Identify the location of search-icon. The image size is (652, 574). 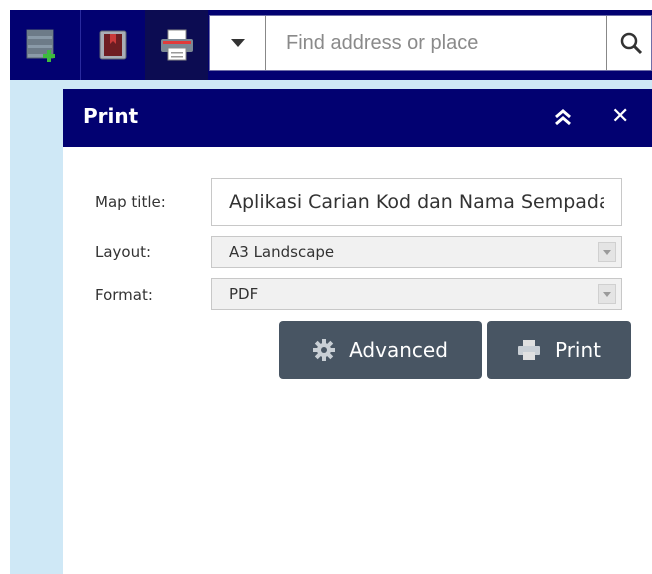
(631, 43).